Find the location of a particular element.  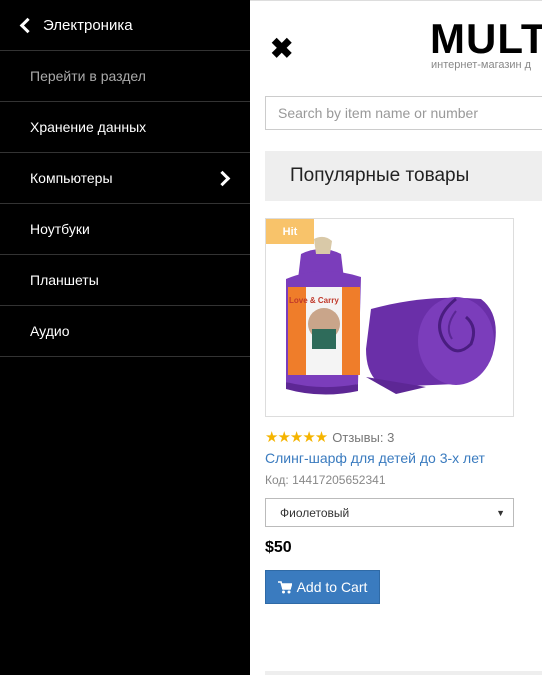

sidebar-item-label: Компьютеры is located at coordinates (71, 178).